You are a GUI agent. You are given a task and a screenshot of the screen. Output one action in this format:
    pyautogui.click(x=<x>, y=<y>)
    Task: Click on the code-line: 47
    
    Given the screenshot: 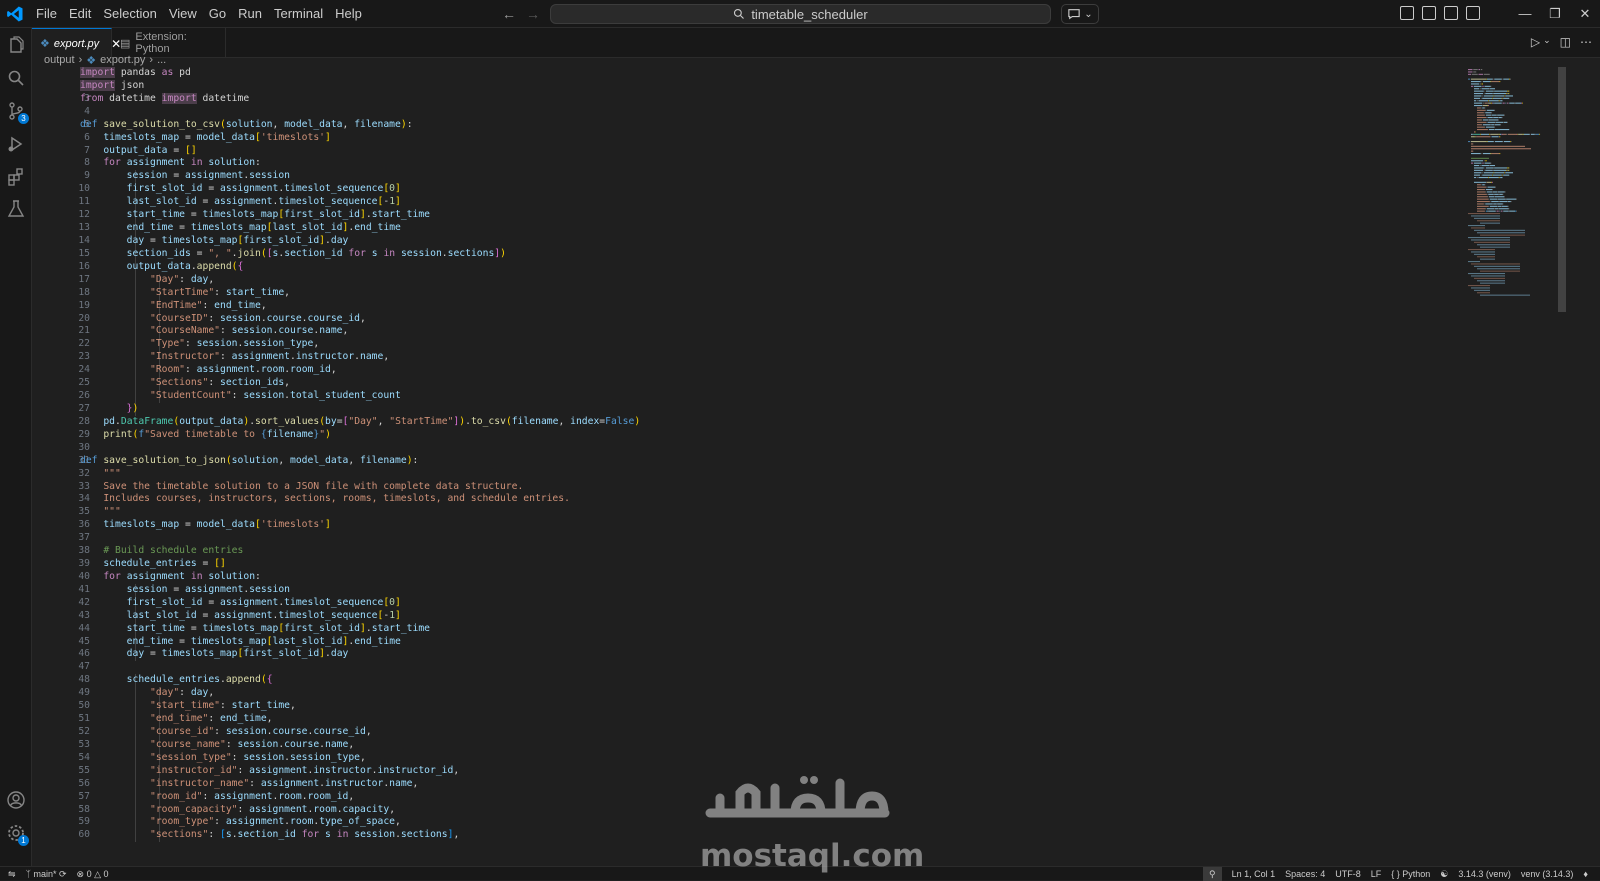 What is the action you would take?
    pyautogui.click(x=747, y=667)
    